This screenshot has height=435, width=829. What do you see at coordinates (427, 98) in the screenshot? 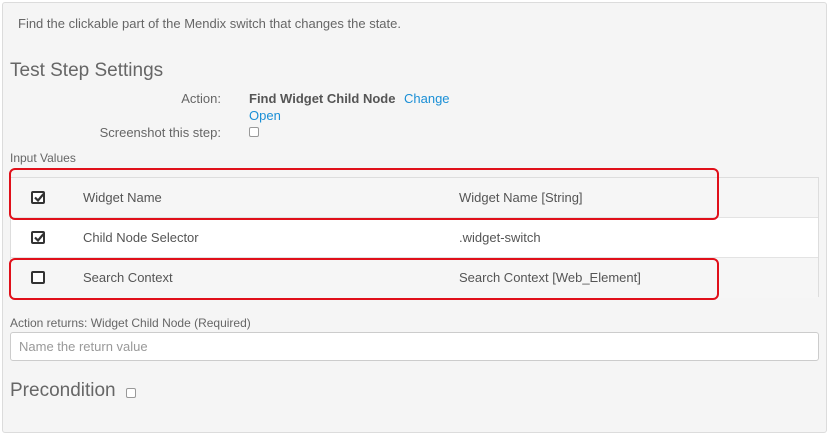
I see `change-action-link: Change` at bounding box center [427, 98].